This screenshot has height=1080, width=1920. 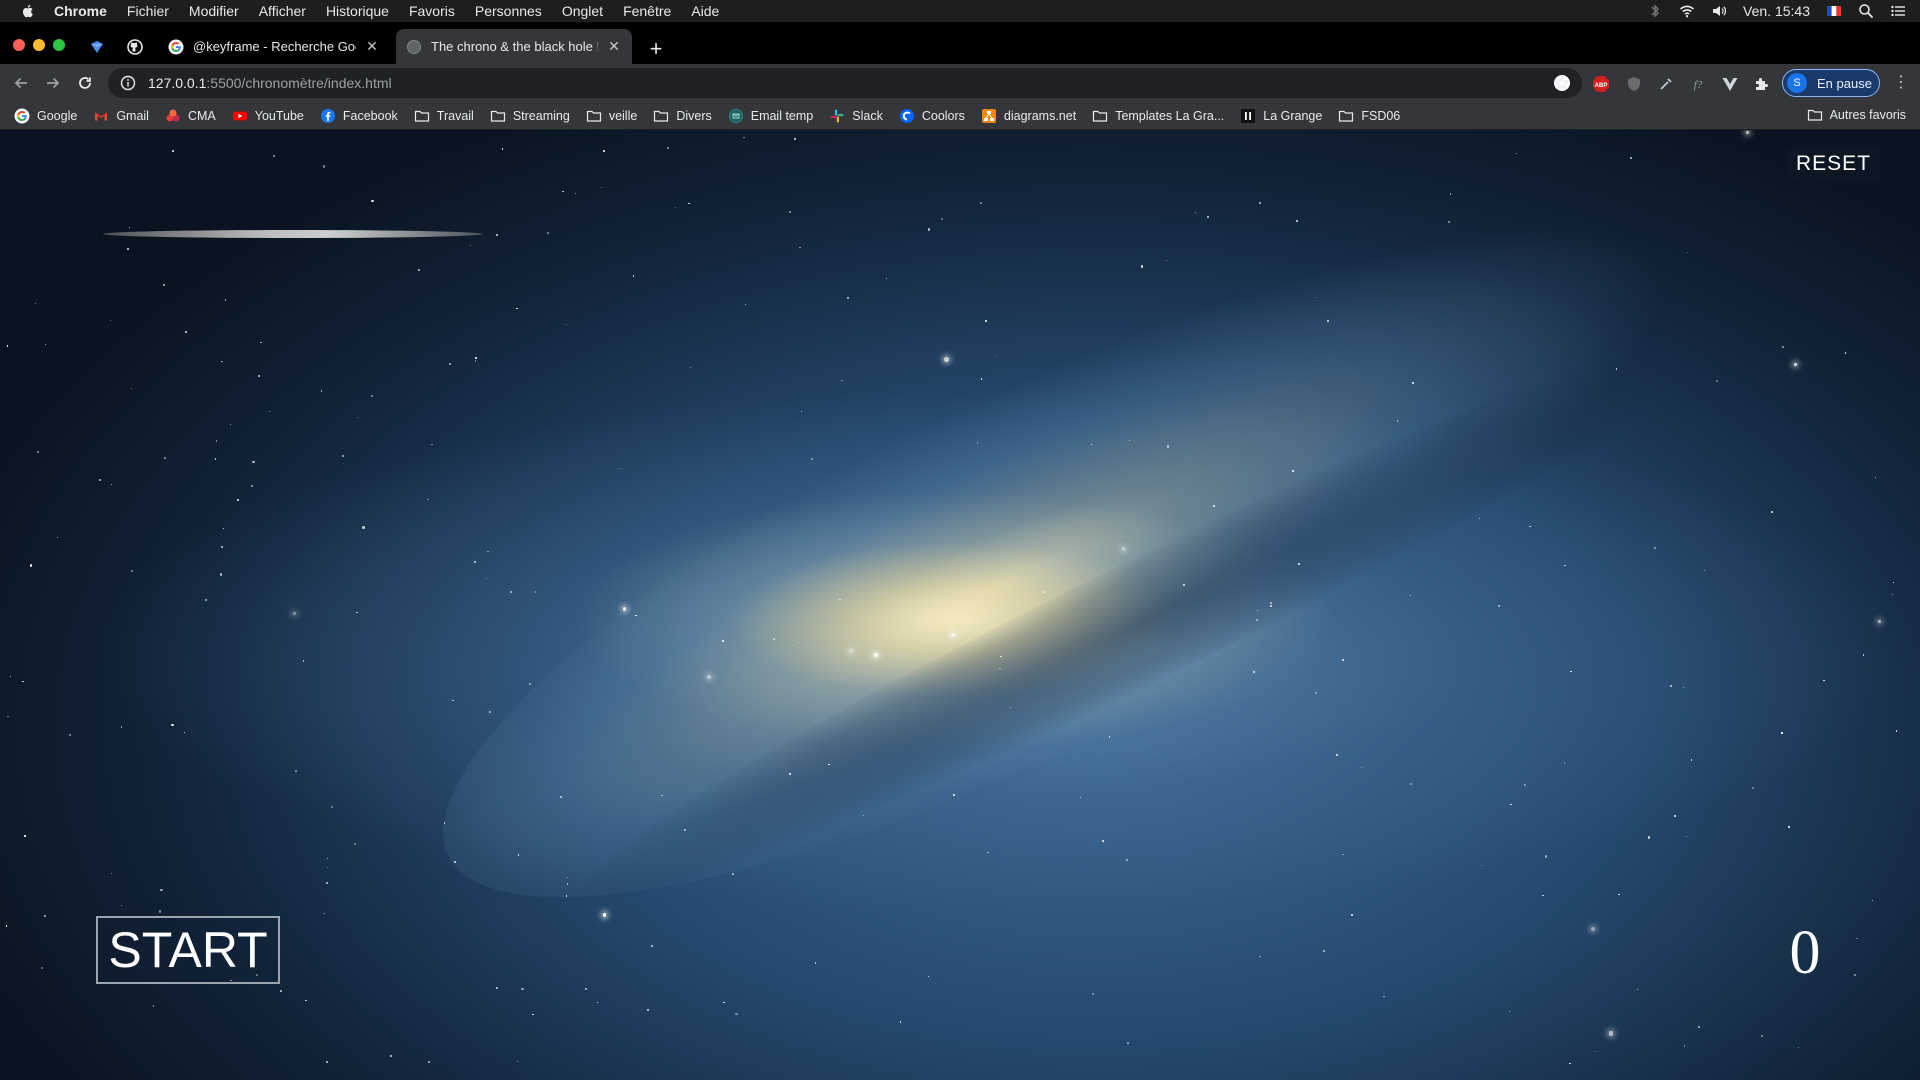 What do you see at coordinates (268, 116) in the screenshot?
I see `bookmark-youtube: YouTube` at bounding box center [268, 116].